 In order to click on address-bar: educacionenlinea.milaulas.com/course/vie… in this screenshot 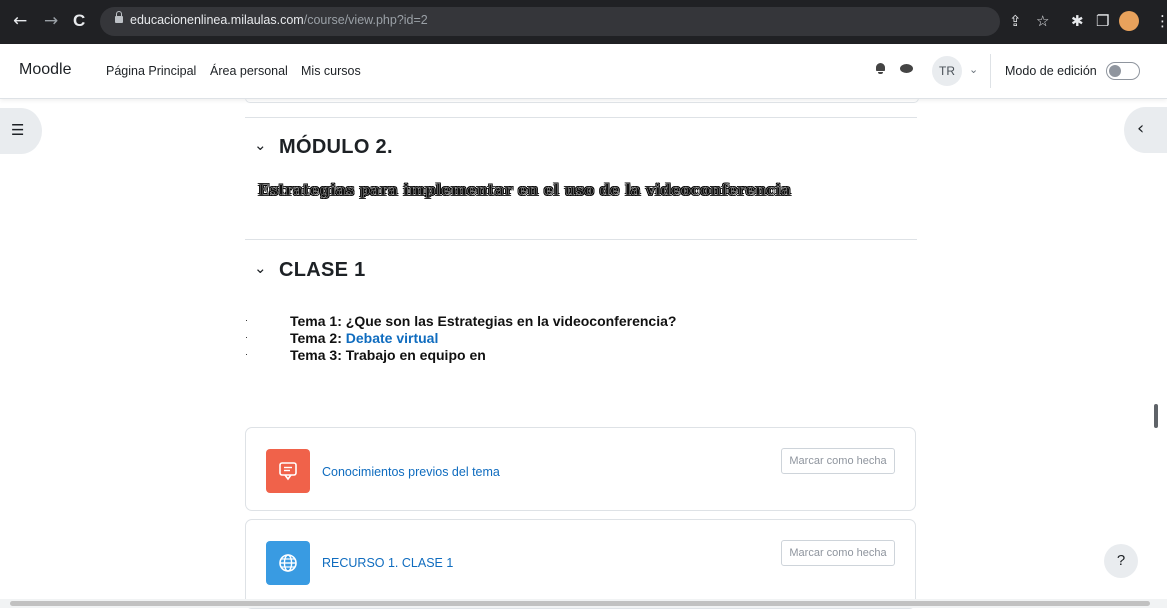, I will do `click(550, 21)`.